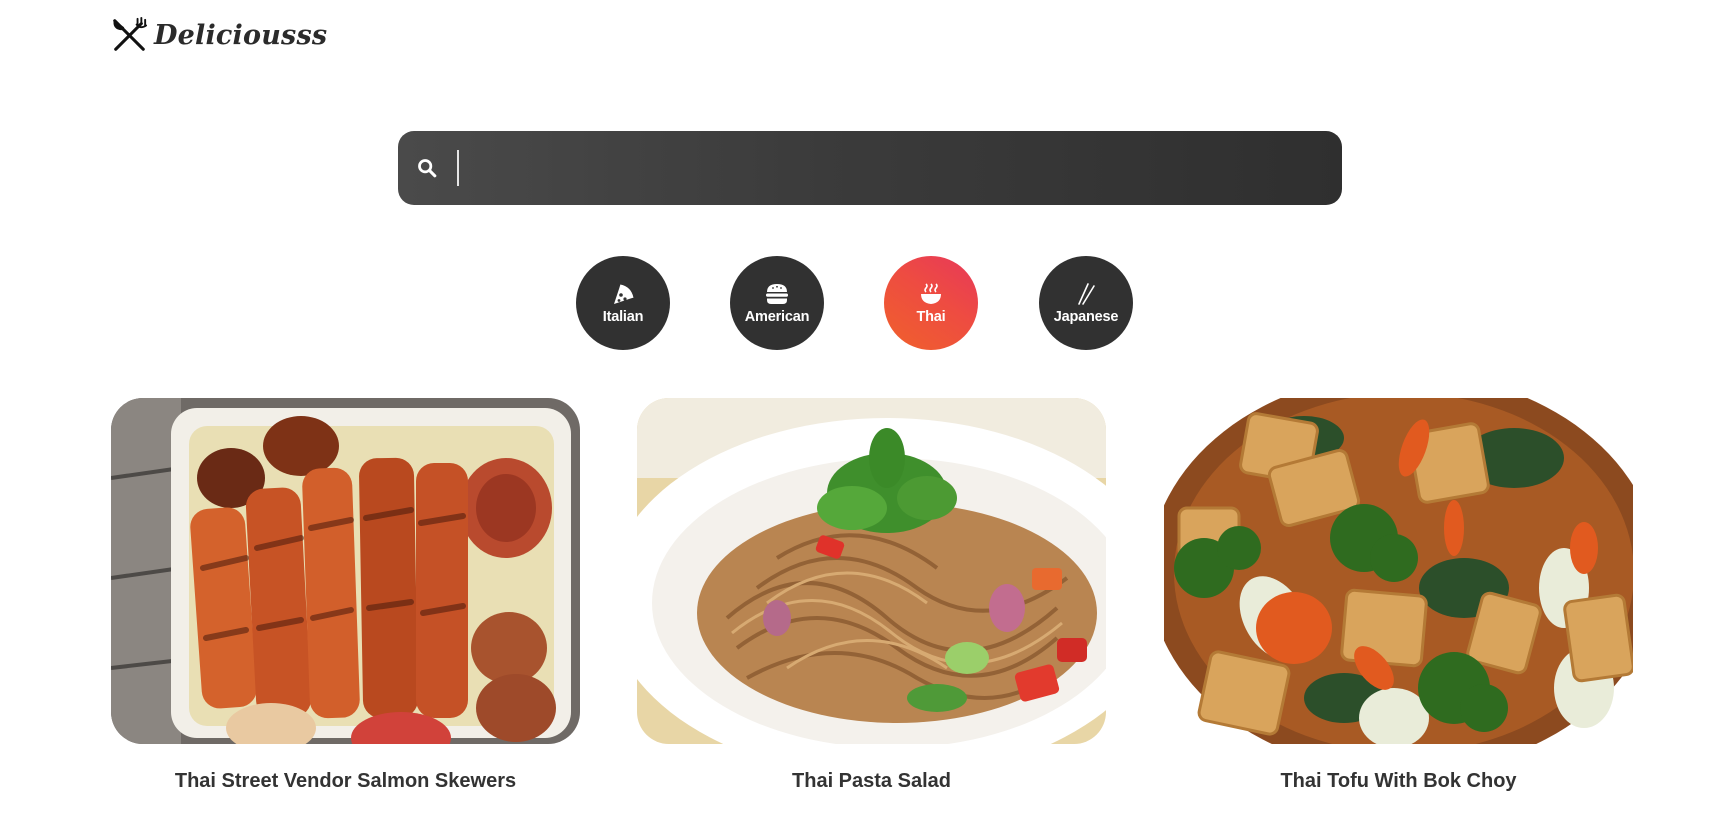  I want to click on text-caret, so click(458, 168).